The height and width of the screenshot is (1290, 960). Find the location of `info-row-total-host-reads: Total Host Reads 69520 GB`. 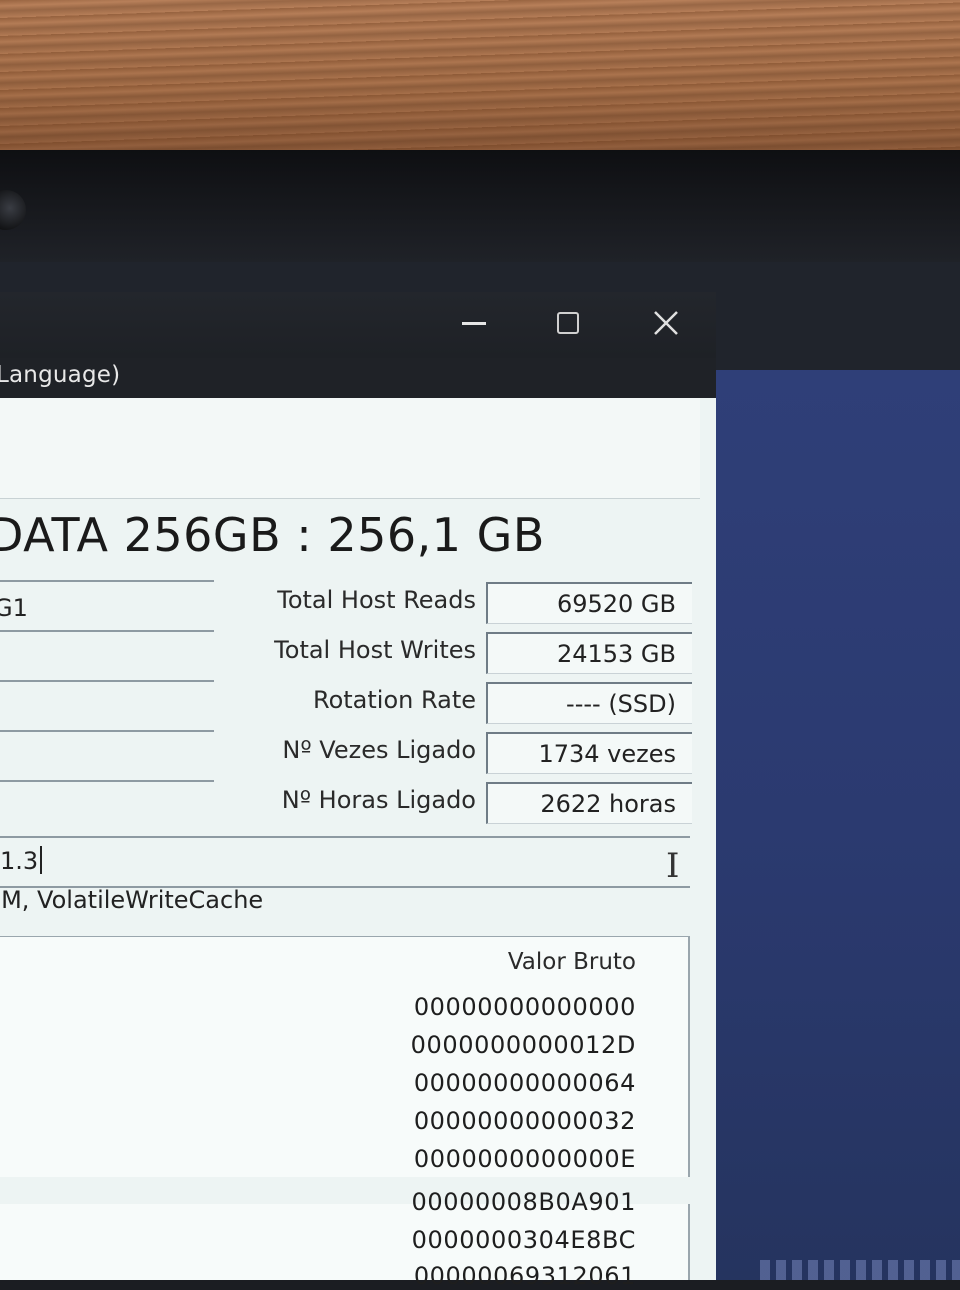

info-row-total-host-reads: Total Host Reads 69520 GB is located at coordinates (466, 604).